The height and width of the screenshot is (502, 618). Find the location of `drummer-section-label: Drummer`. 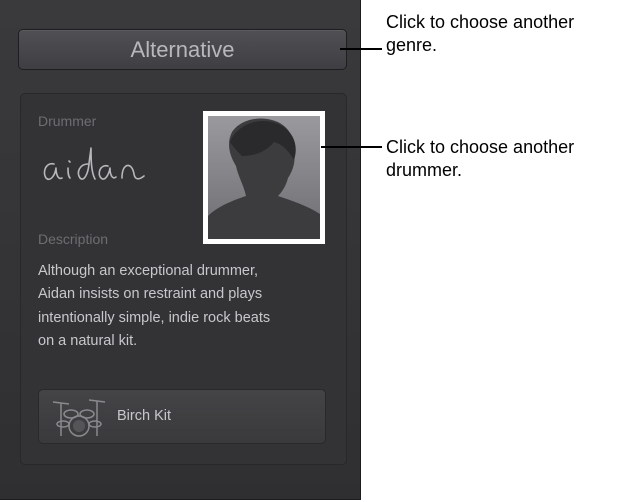

drummer-section-label: Drummer is located at coordinates (67, 121).